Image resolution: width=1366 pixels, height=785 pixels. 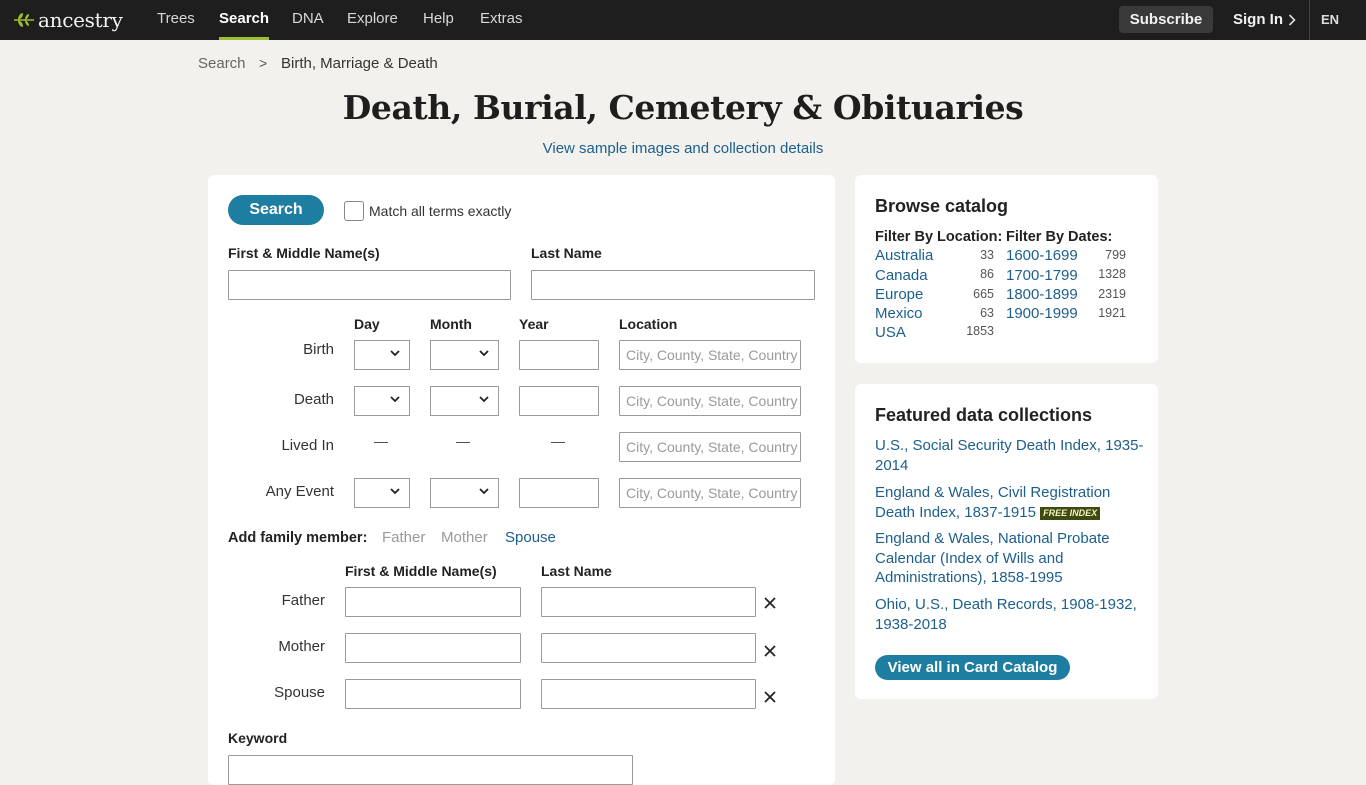 What do you see at coordinates (534, 324) in the screenshot?
I see `year-column-label: Year` at bounding box center [534, 324].